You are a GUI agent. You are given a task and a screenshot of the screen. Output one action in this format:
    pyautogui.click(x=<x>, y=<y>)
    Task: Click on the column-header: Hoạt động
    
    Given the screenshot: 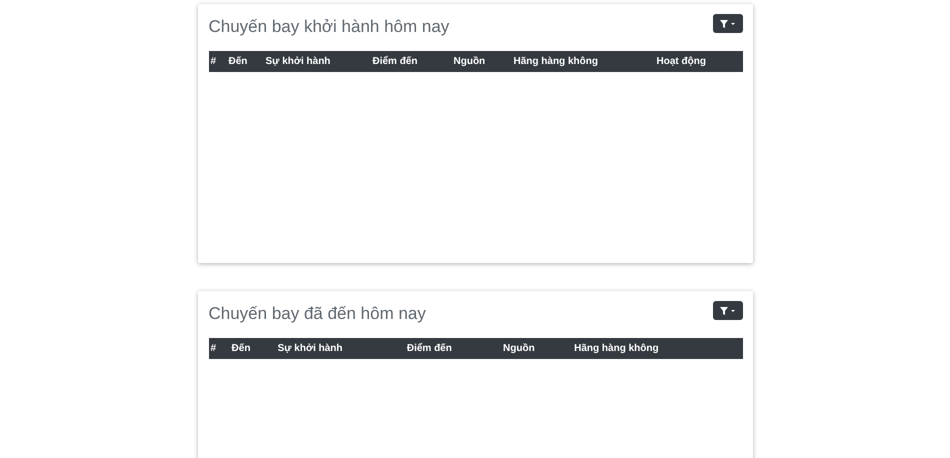 What is the action you would take?
    pyautogui.click(x=698, y=61)
    